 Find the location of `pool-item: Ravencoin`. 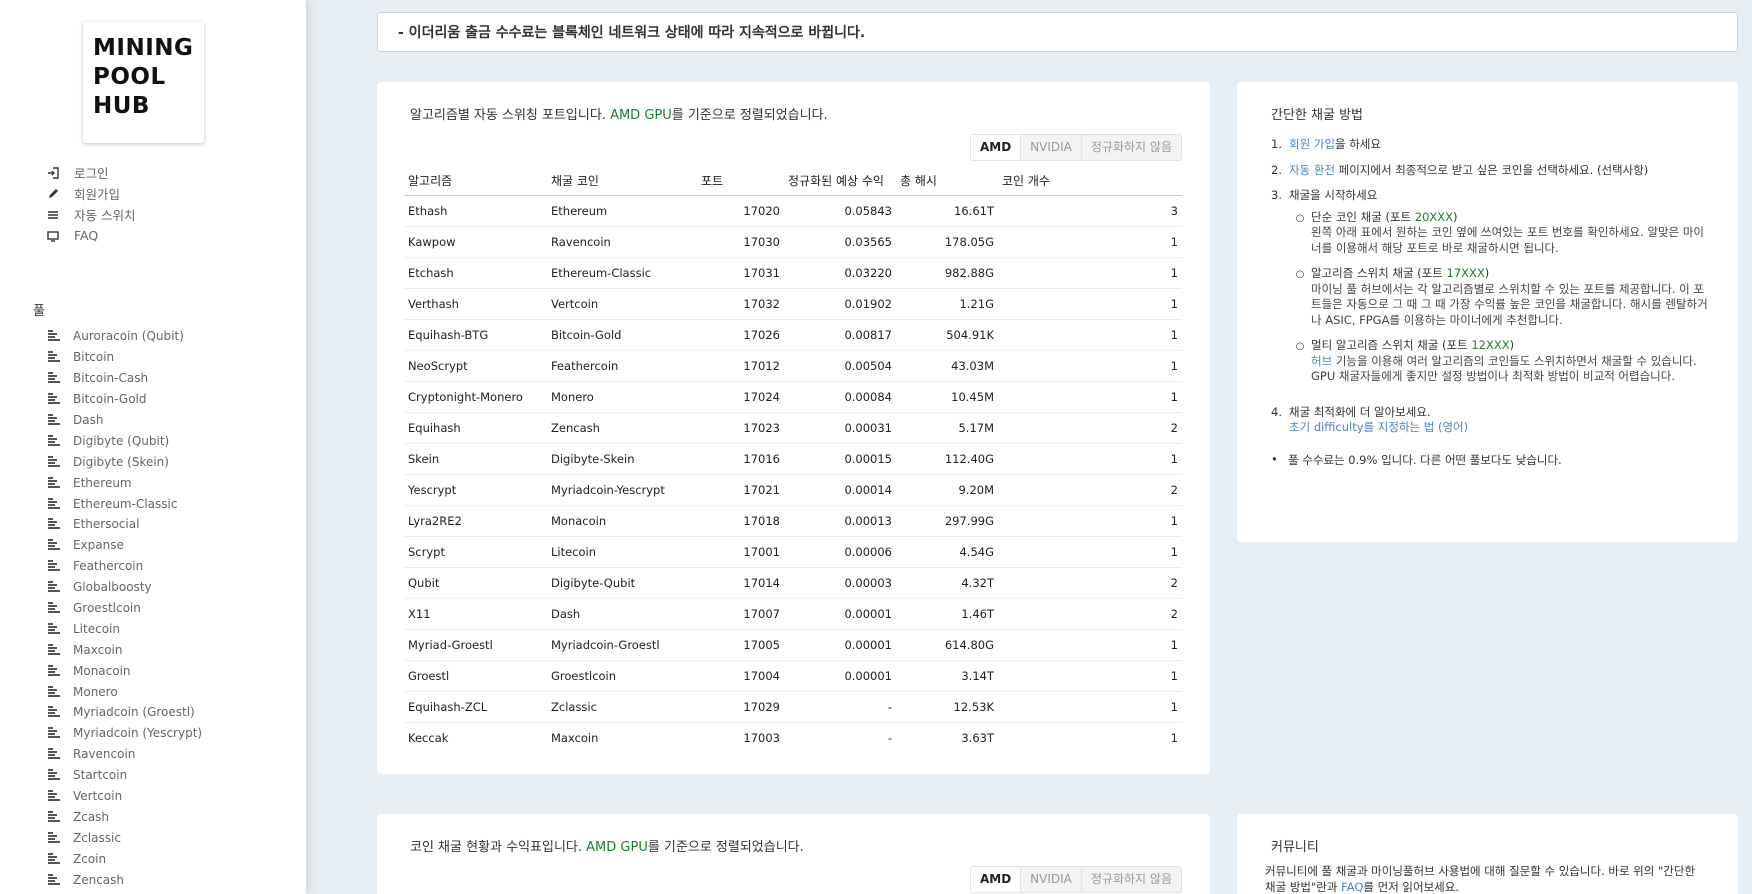

pool-item: Ravencoin is located at coordinates (125, 754).